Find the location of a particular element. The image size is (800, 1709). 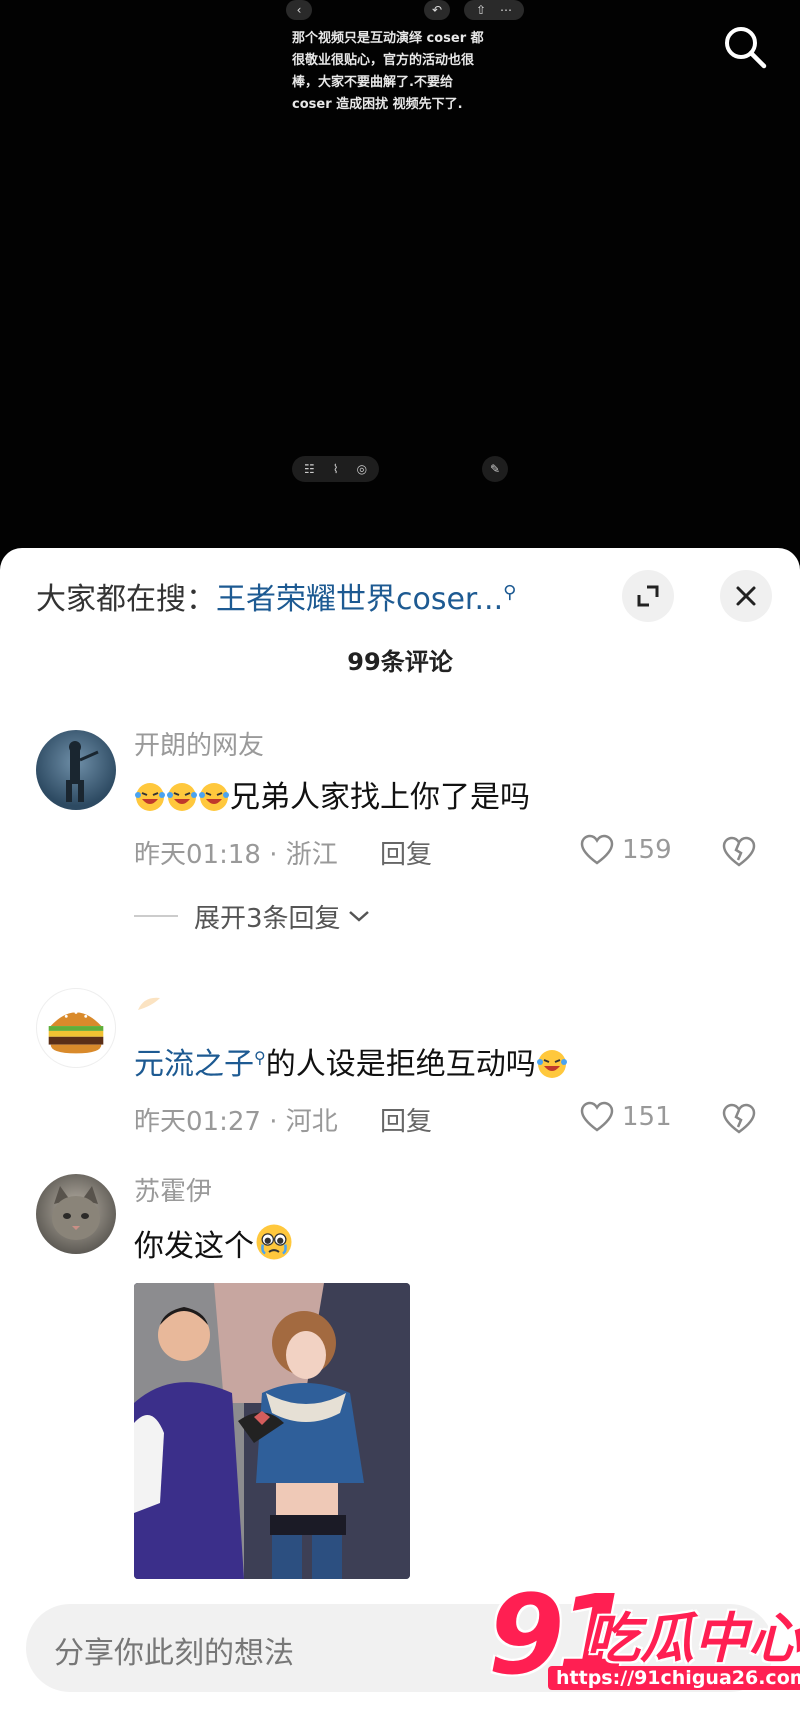

close-sheet-button is located at coordinates (746, 596).